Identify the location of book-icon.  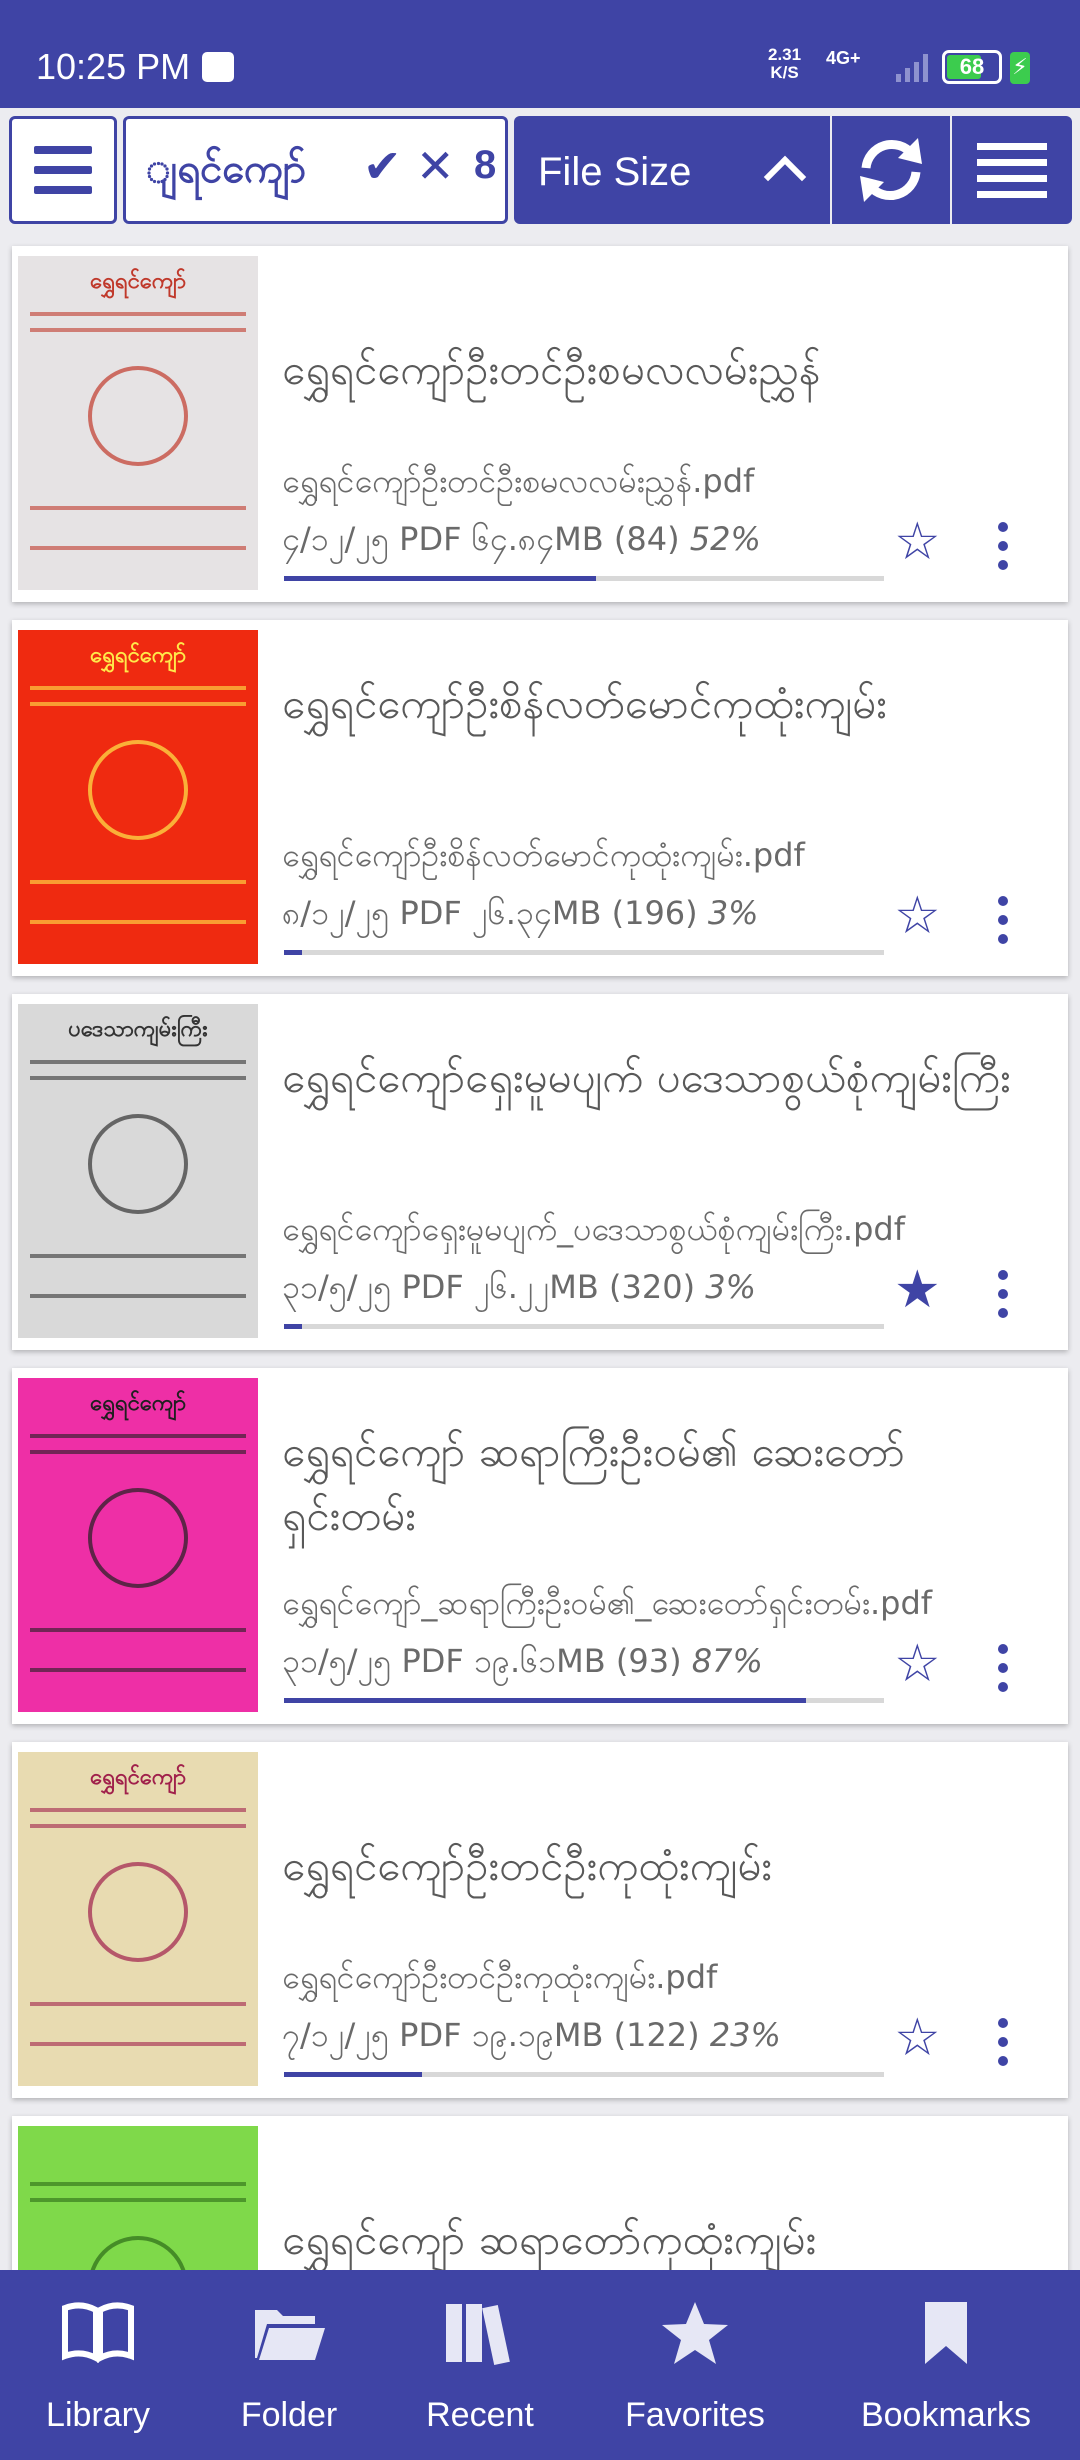
(98, 2332).